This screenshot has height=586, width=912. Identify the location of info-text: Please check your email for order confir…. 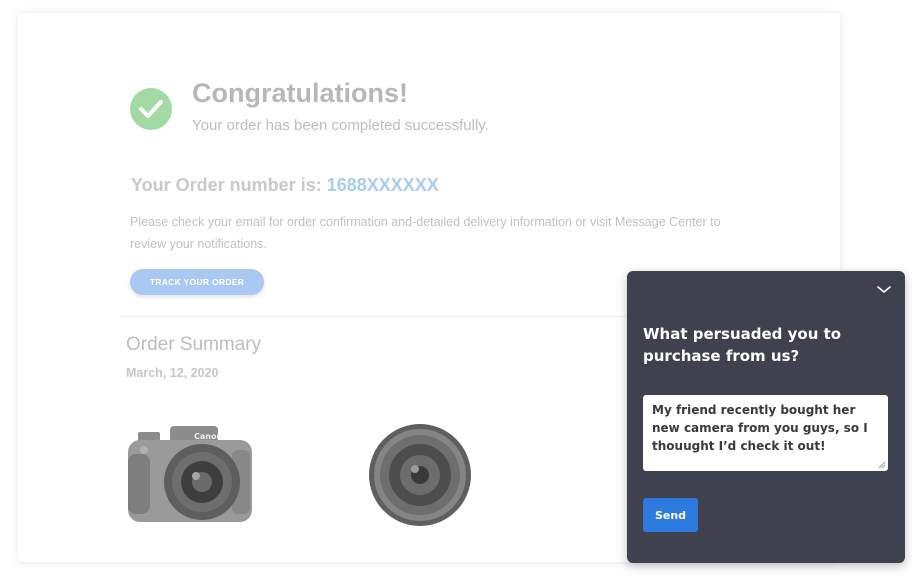
(425, 233).